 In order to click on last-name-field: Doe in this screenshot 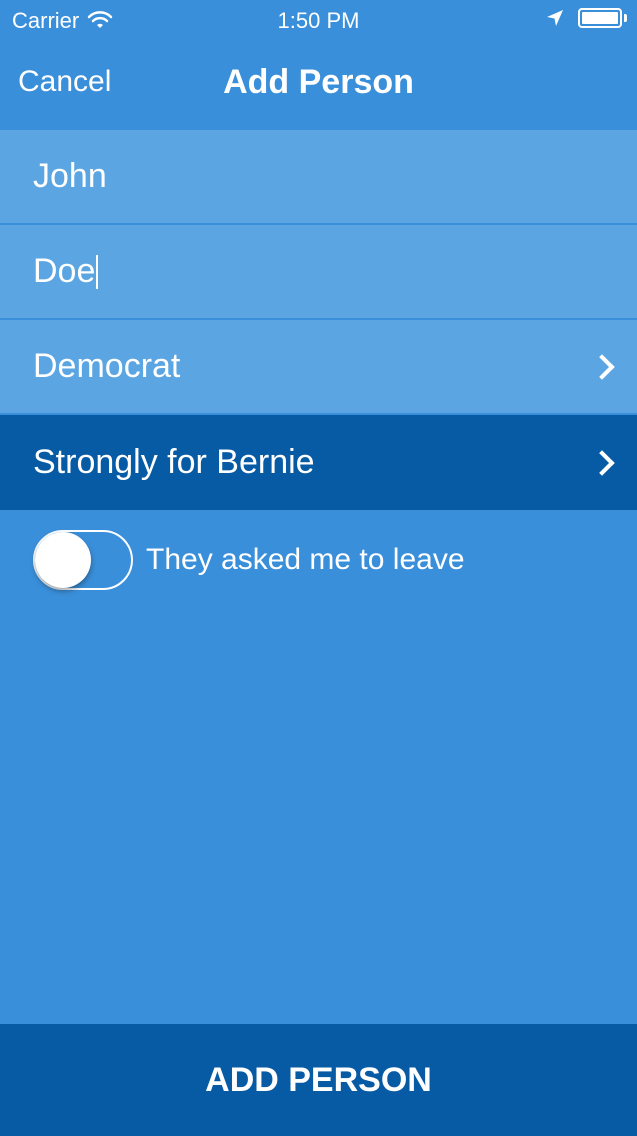, I will do `click(66, 271)`.